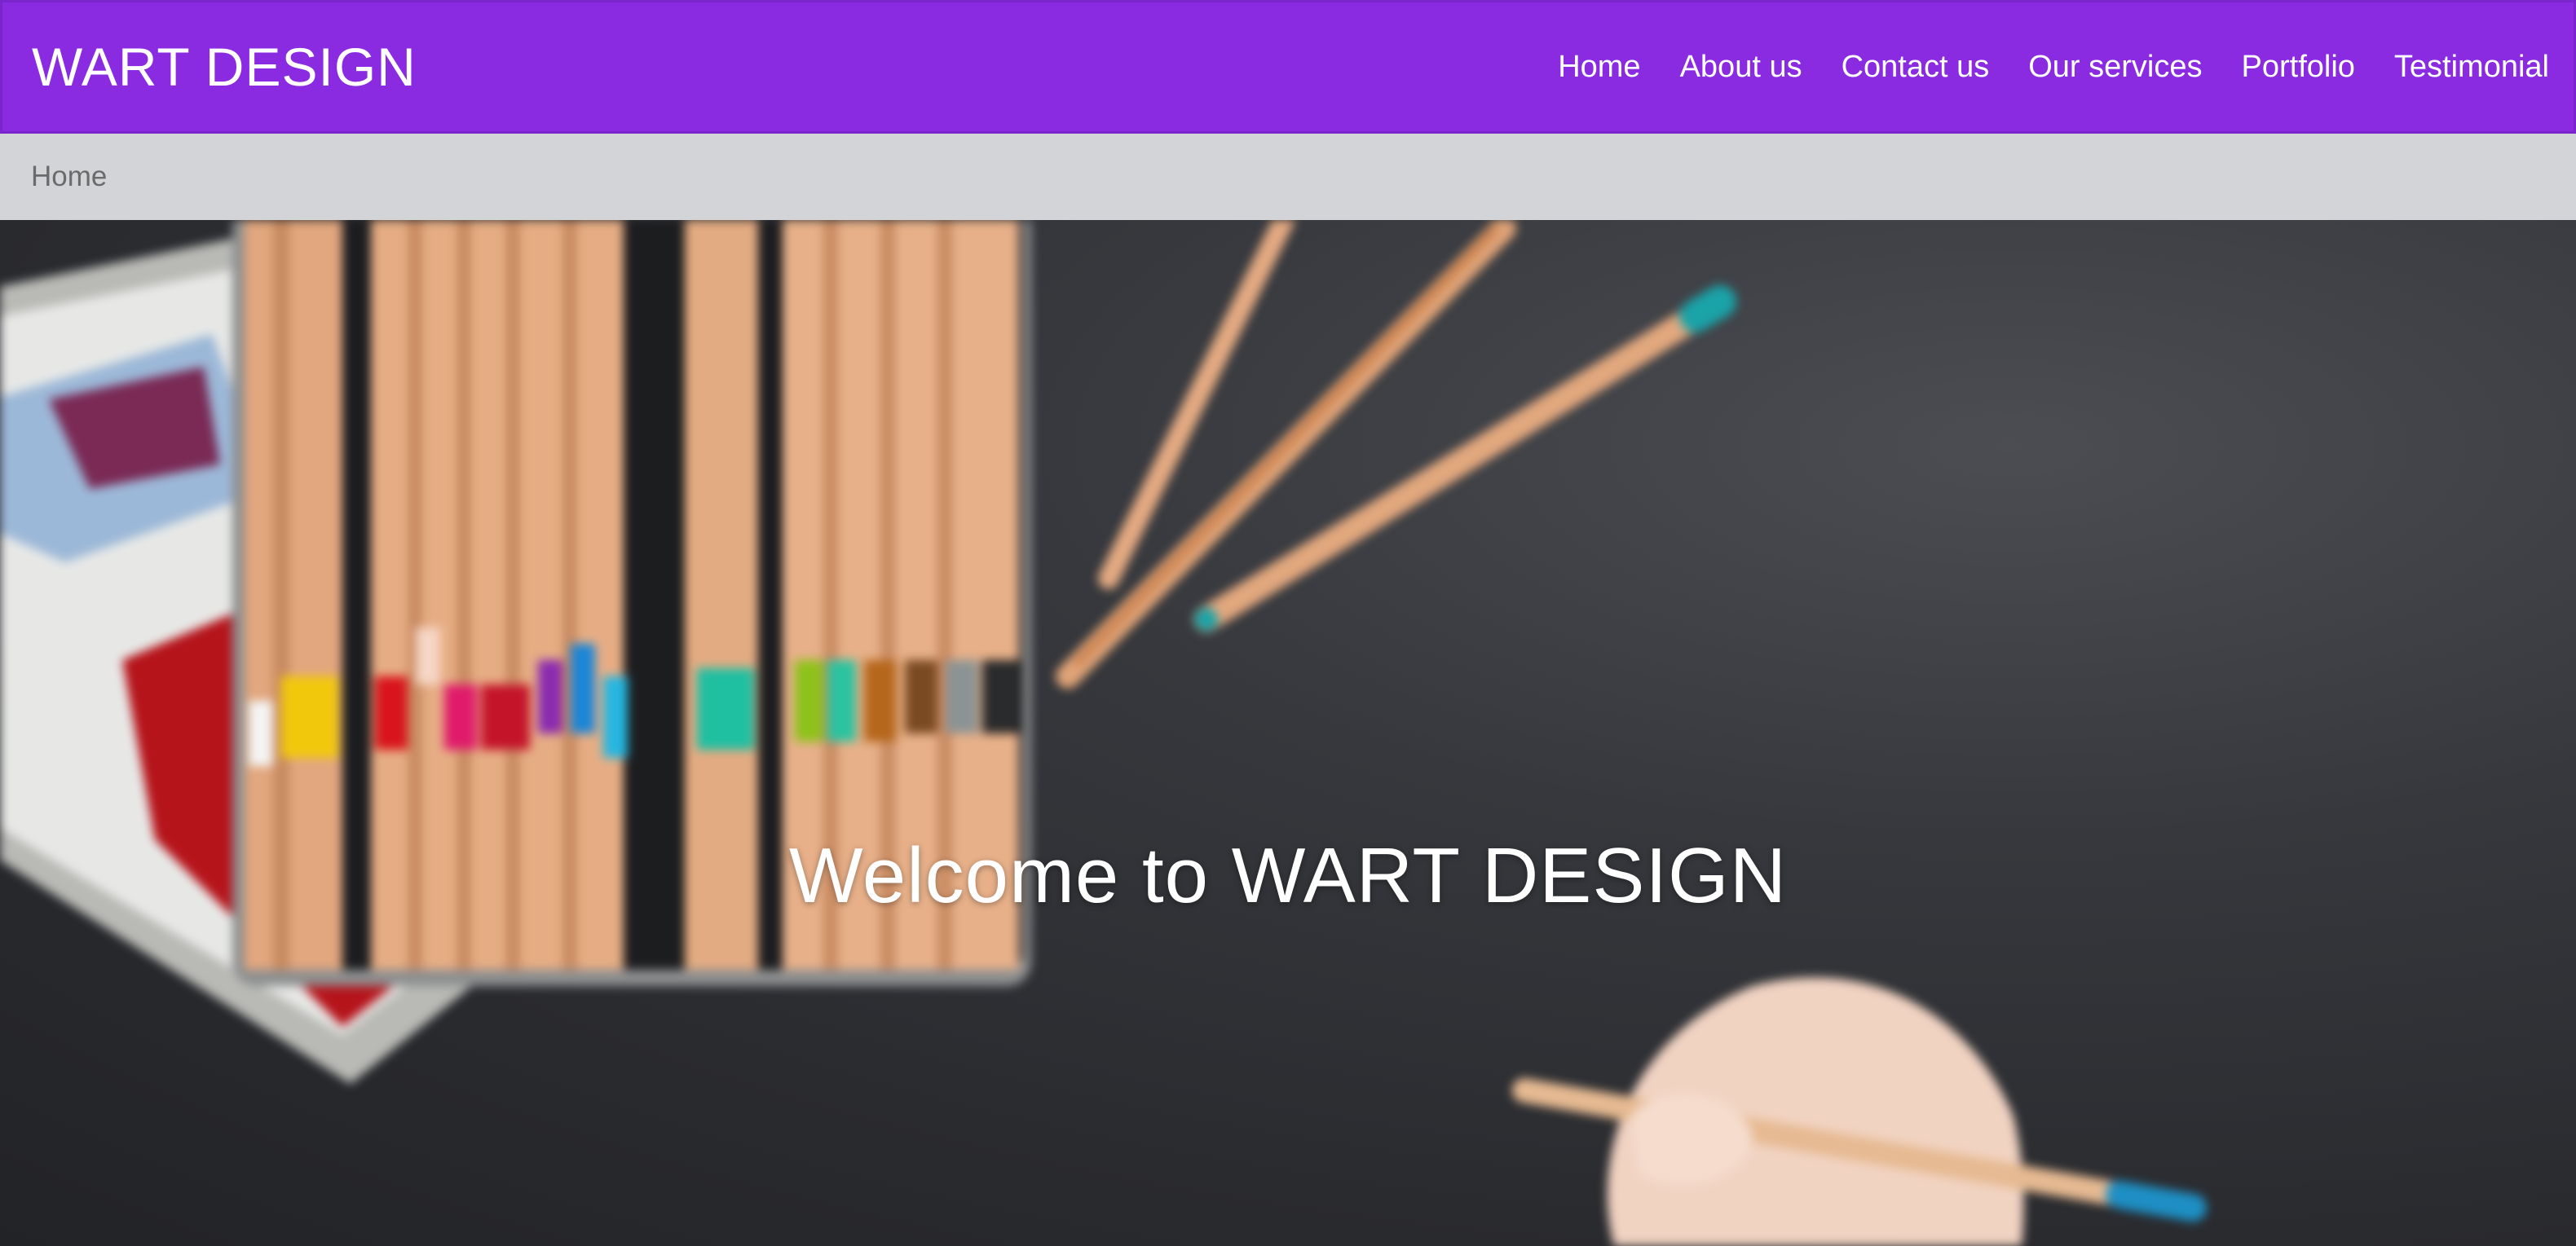  What do you see at coordinates (1288, 875) in the screenshot?
I see `hero-title: Welcome to WART DESIGN` at bounding box center [1288, 875].